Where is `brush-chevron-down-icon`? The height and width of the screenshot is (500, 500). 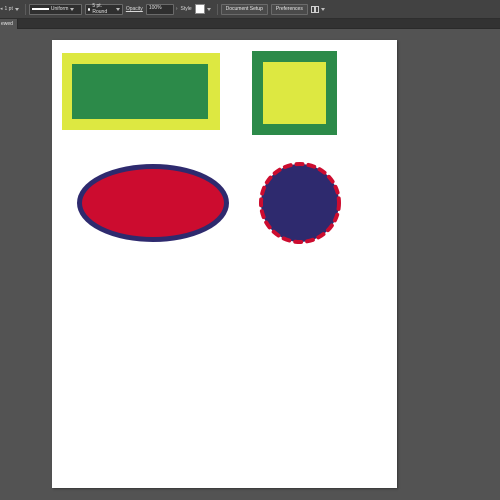 brush-chevron-down-icon is located at coordinates (117, 9).